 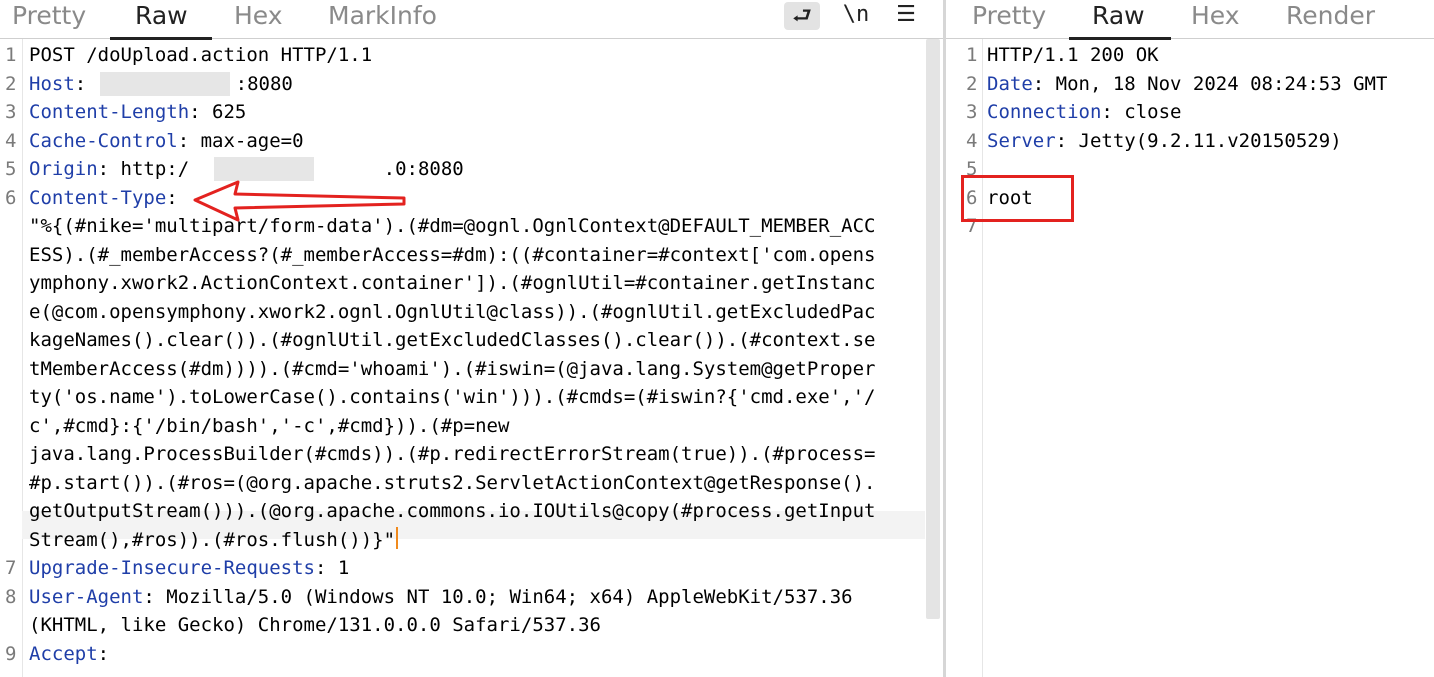 I want to click on line-number: 1, so click(x=11, y=55).